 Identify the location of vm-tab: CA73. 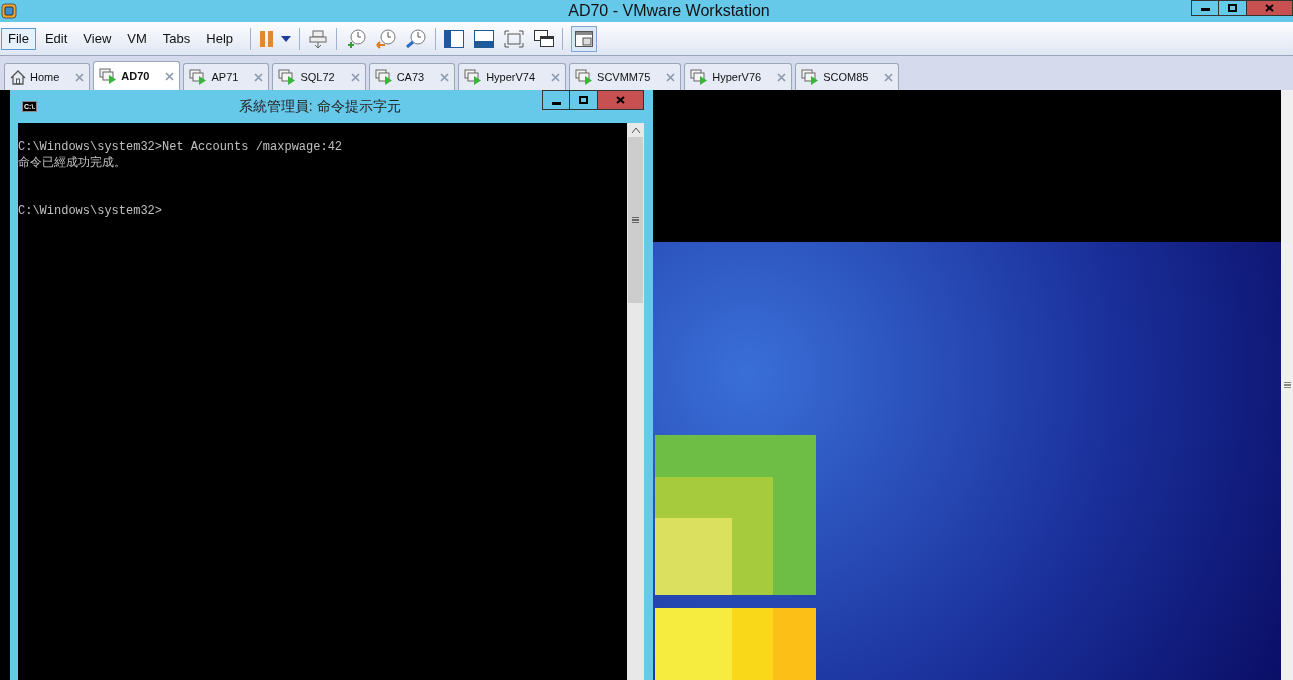
(412, 76).